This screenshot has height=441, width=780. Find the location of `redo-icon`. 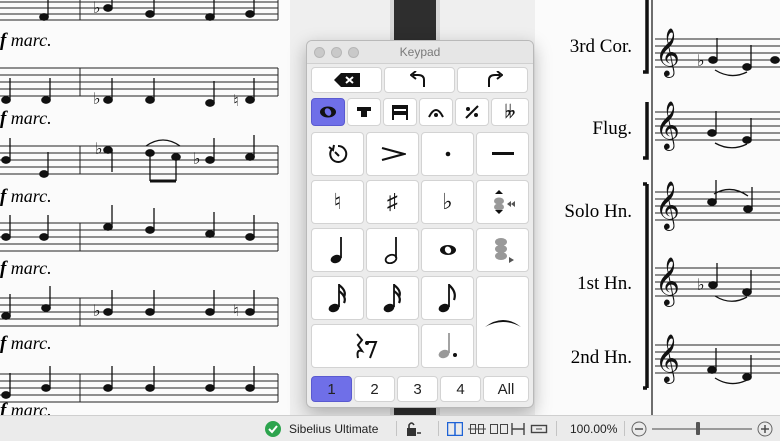

redo-icon is located at coordinates (495, 79).